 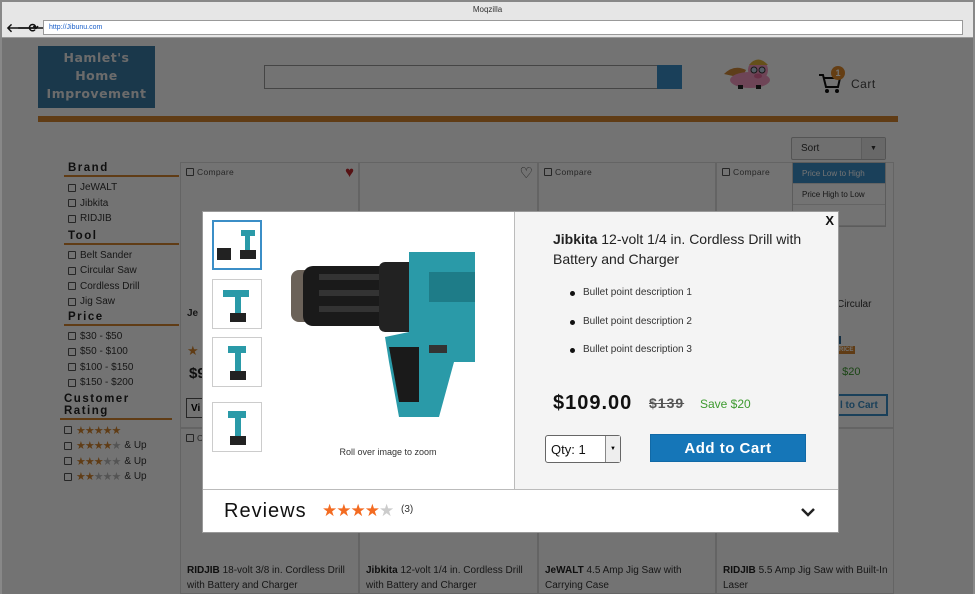 I want to click on back-icon: 🡐, so click(x=22, y=28).